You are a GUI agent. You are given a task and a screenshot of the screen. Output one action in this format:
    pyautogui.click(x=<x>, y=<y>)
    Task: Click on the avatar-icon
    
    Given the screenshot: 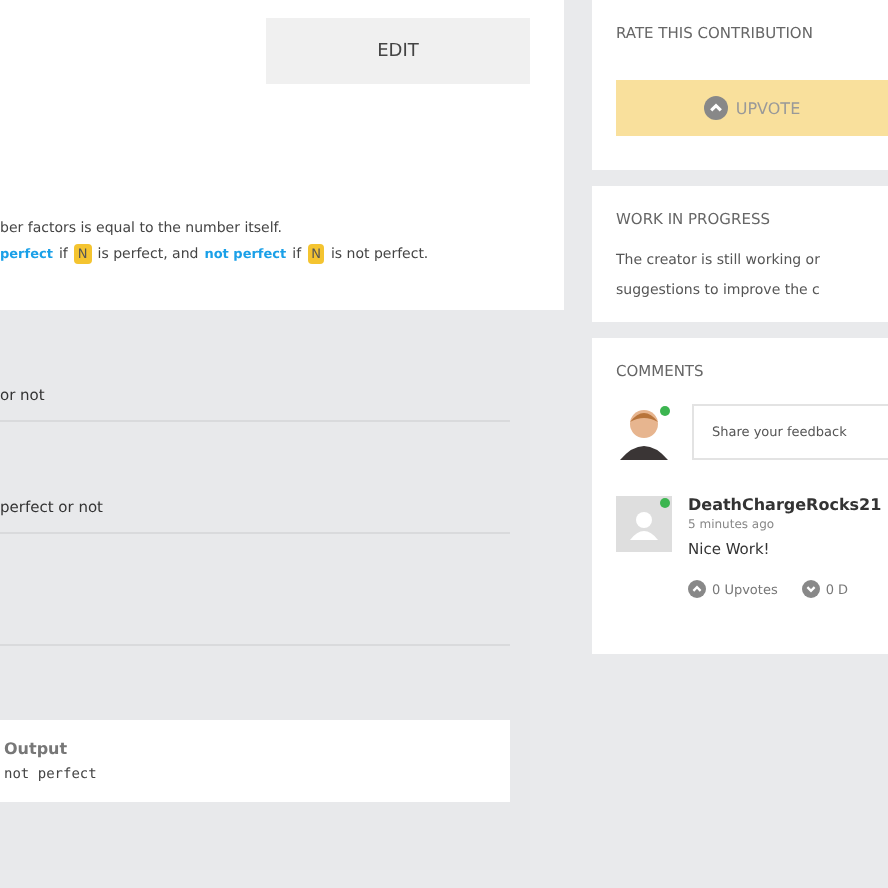 What is the action you would take?
    pyautogui.click(x=644, y=432)
    